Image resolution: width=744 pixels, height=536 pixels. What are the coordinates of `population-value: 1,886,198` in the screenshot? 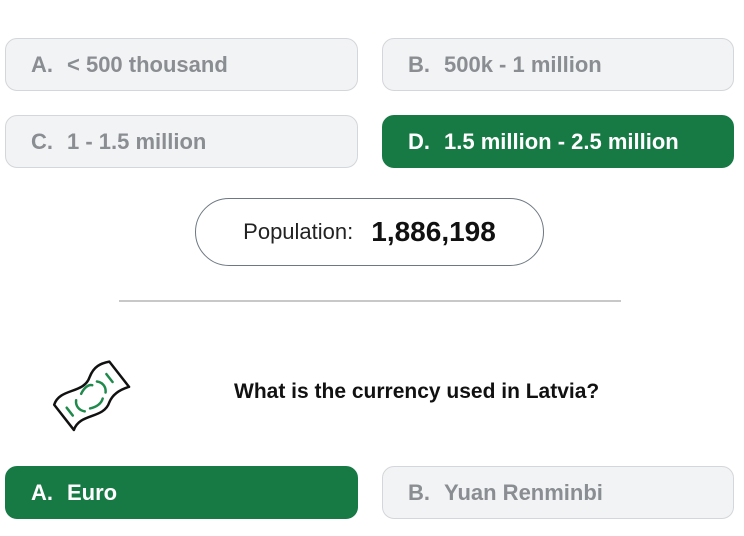 It's located at (433, 231).